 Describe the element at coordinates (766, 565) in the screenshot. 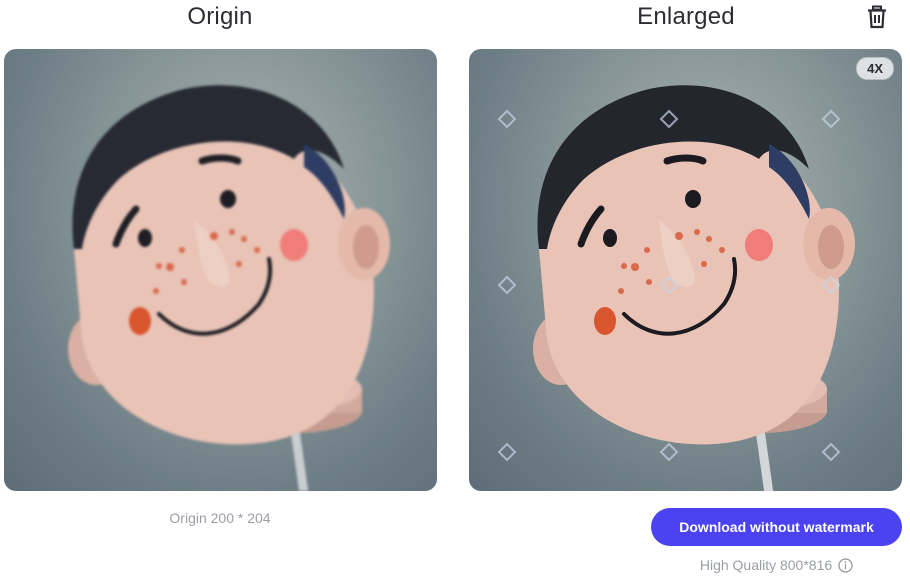

I see `quality-text: High Quality 800*816` at that location.